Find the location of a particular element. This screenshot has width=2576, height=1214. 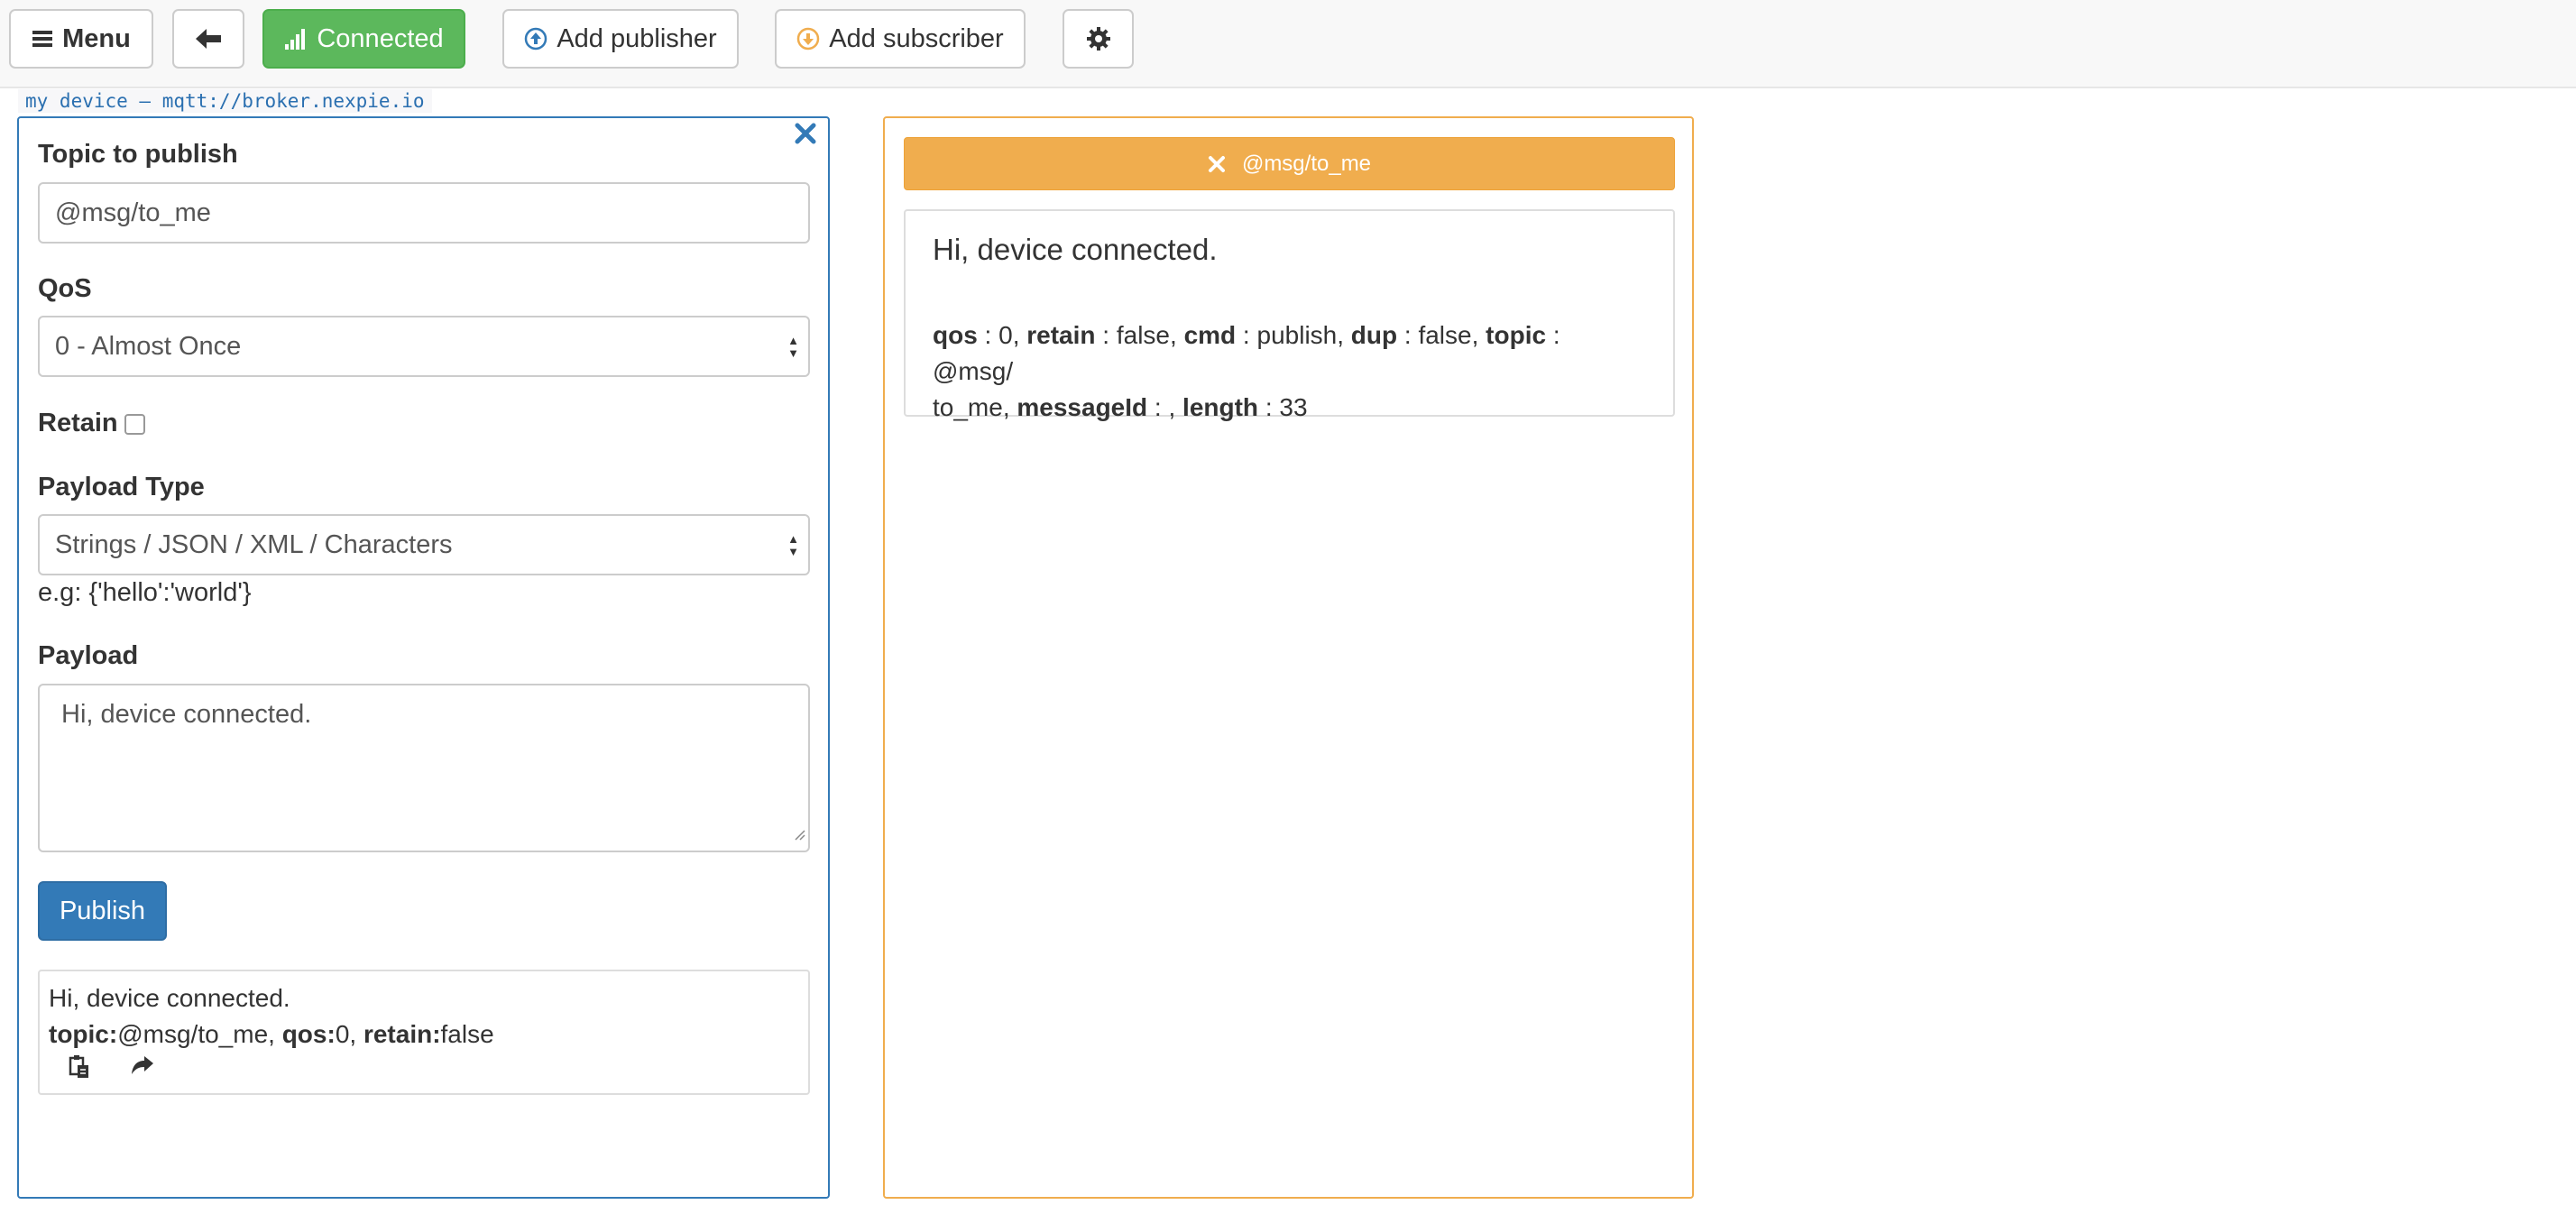

meta-retain-key: retain is located at coordinates (1061, 335).